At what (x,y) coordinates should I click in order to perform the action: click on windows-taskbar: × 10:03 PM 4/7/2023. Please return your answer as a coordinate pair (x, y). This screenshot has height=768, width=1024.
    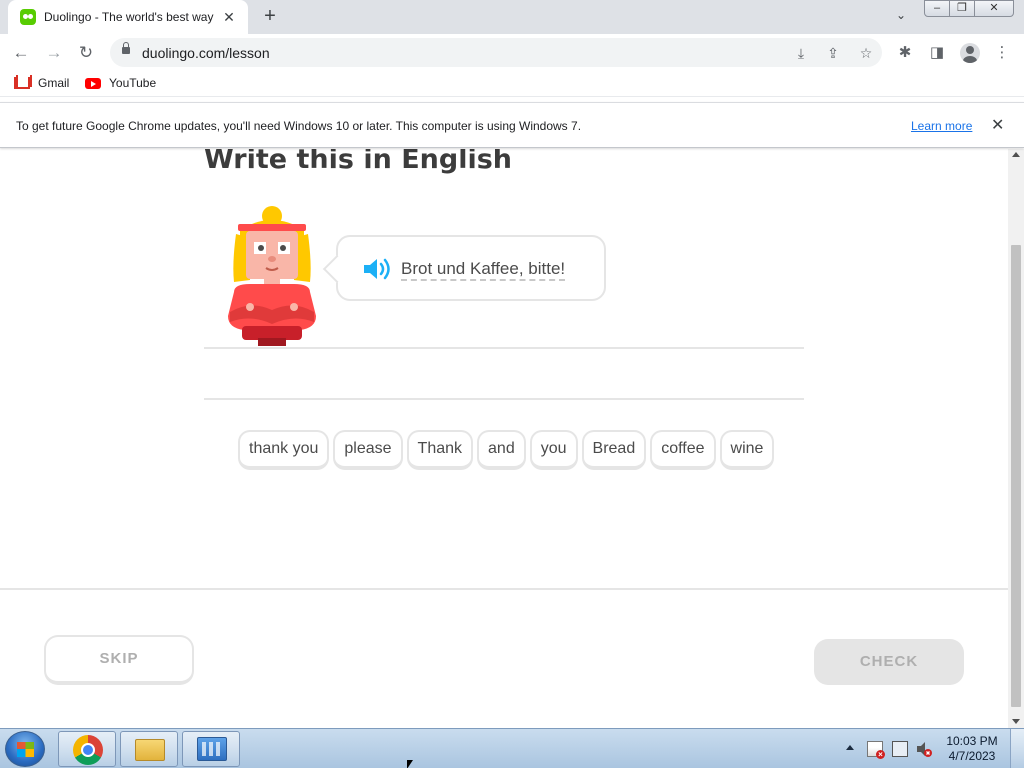
    Looking at the image, I should click on (512, 748).